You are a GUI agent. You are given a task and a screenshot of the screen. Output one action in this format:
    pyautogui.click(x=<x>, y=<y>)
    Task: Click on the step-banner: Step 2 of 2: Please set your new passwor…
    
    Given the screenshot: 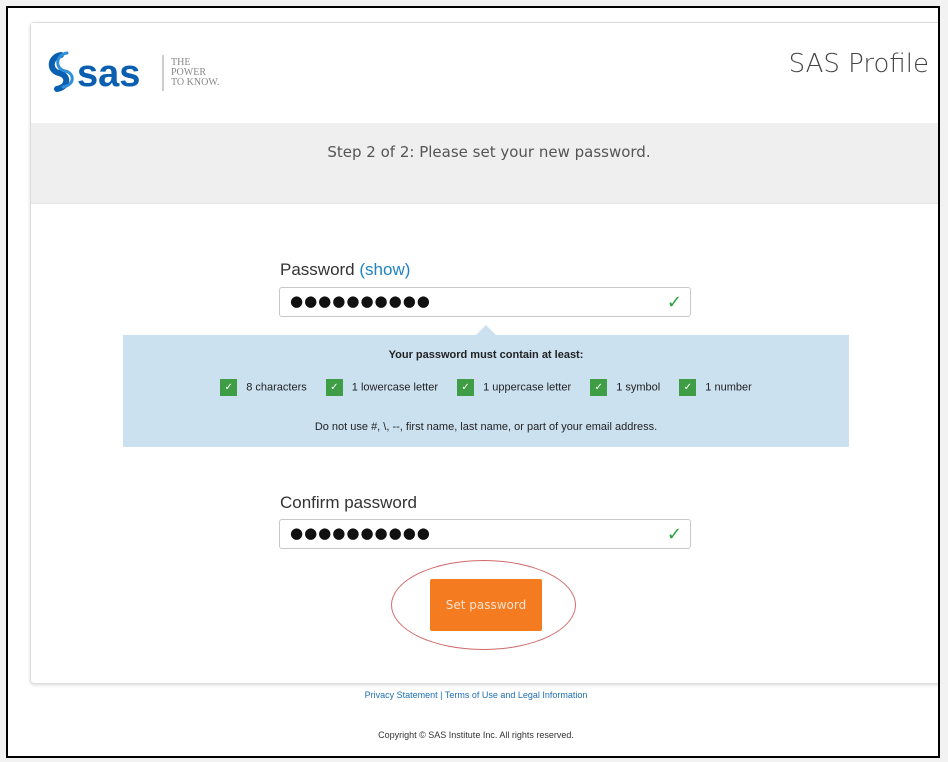 What is the action you would take?
    pyautogui.click(x=484, y=163)
    